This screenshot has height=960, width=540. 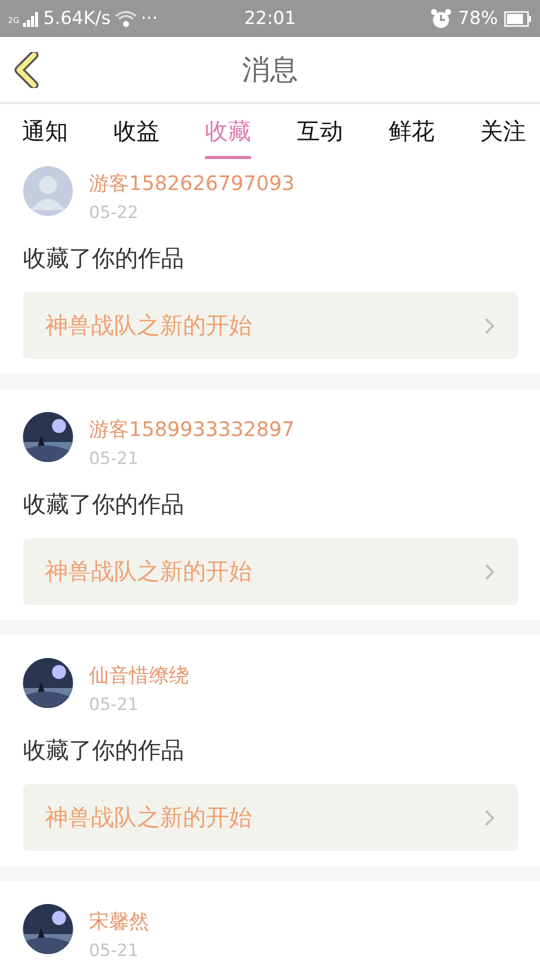 I want to click on network-speed: 5.64K/s, so click(x=77, y=18).